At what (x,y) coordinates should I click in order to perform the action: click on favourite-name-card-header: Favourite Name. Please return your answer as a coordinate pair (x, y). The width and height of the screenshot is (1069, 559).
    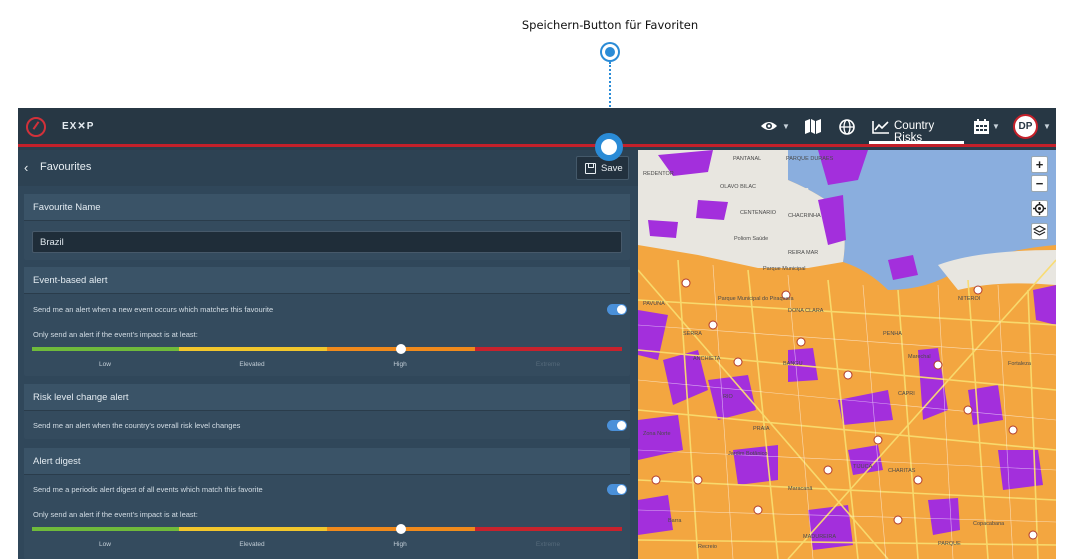
    Looking at the image, I should click on (327, 207).